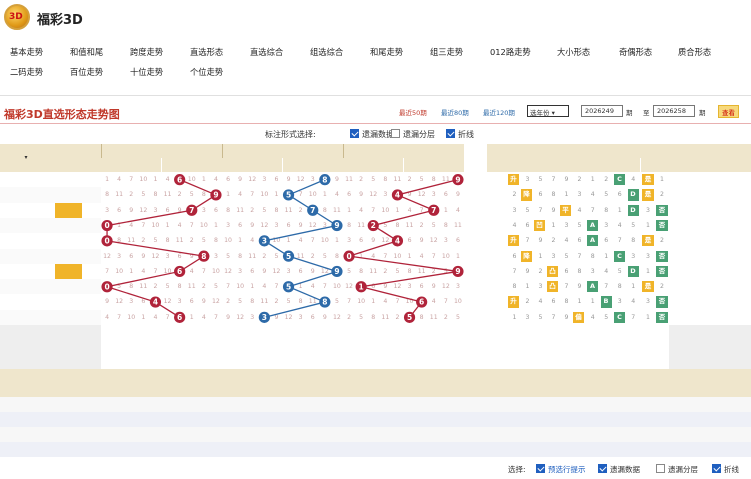  What do you see at coordinates (725, 469) in the screenshot?
I see `option-polyline: 折线` at bounding box center [725, 469].